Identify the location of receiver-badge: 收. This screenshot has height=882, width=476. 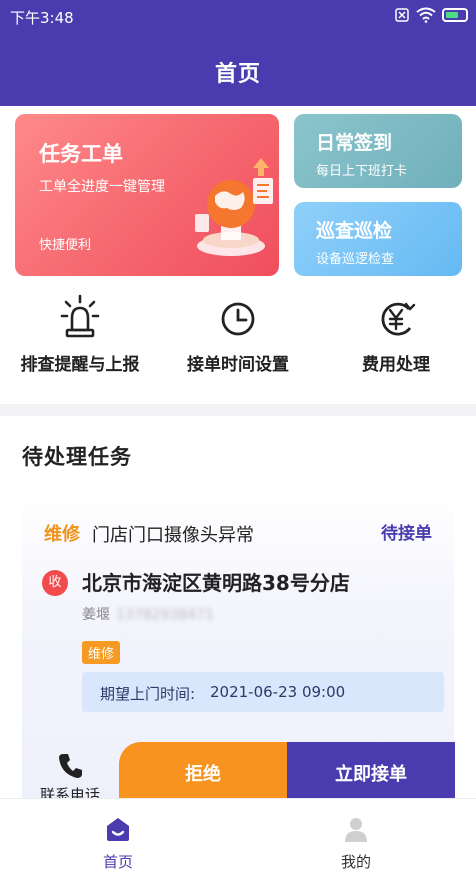
(55, 583).